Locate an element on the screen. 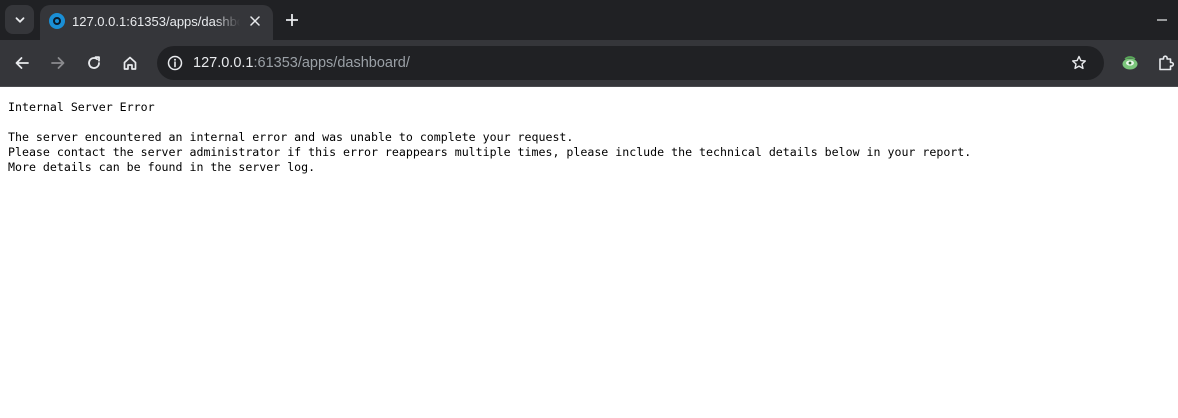 The width and height of the screenshot is (1178, 418). tab-strip: 127.0.0.1:61353/apps/dashboard/ is located at coordinates (589, 20).